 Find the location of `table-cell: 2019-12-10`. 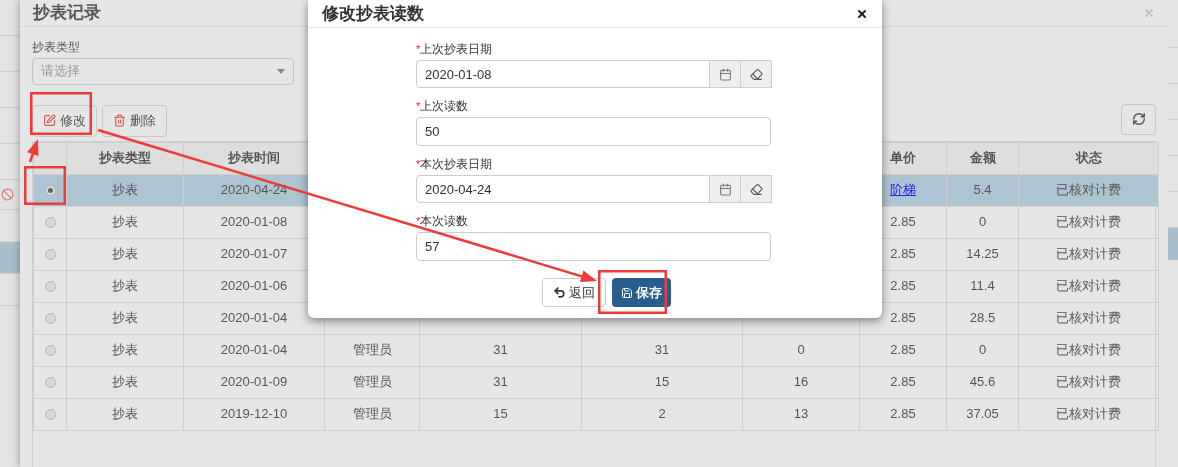

table-cell: 2019-12-10 is located at coordinates (254, 414).